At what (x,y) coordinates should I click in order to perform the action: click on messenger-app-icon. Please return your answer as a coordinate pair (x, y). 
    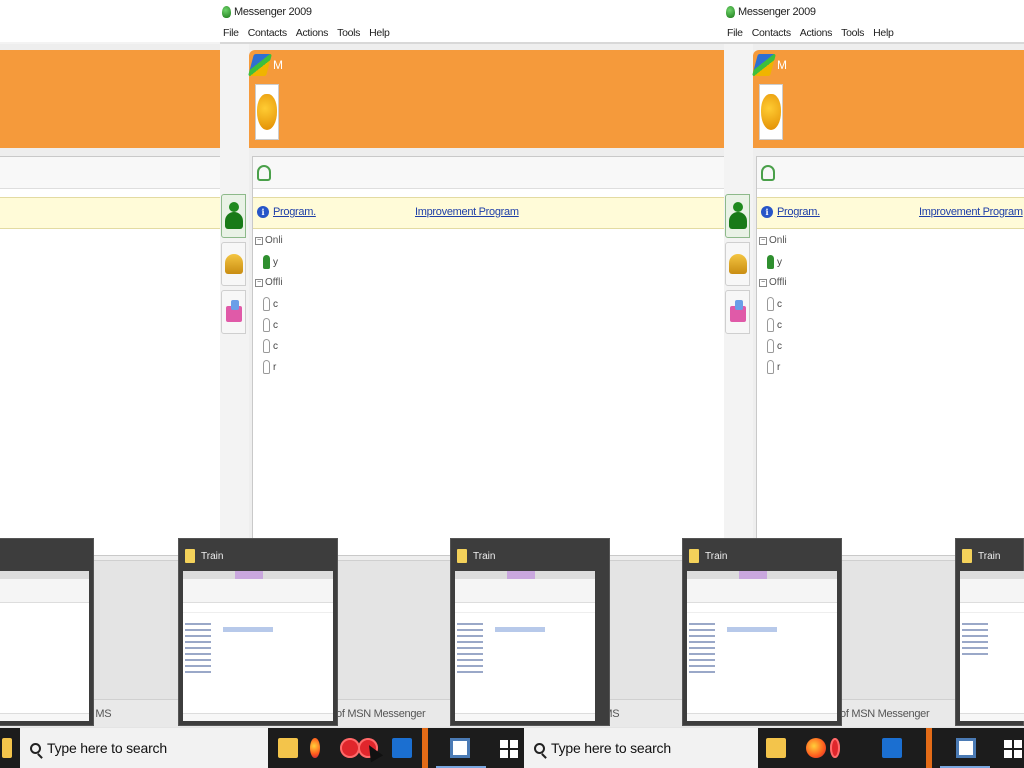
    Looking at the image, I should click on (226, 12).